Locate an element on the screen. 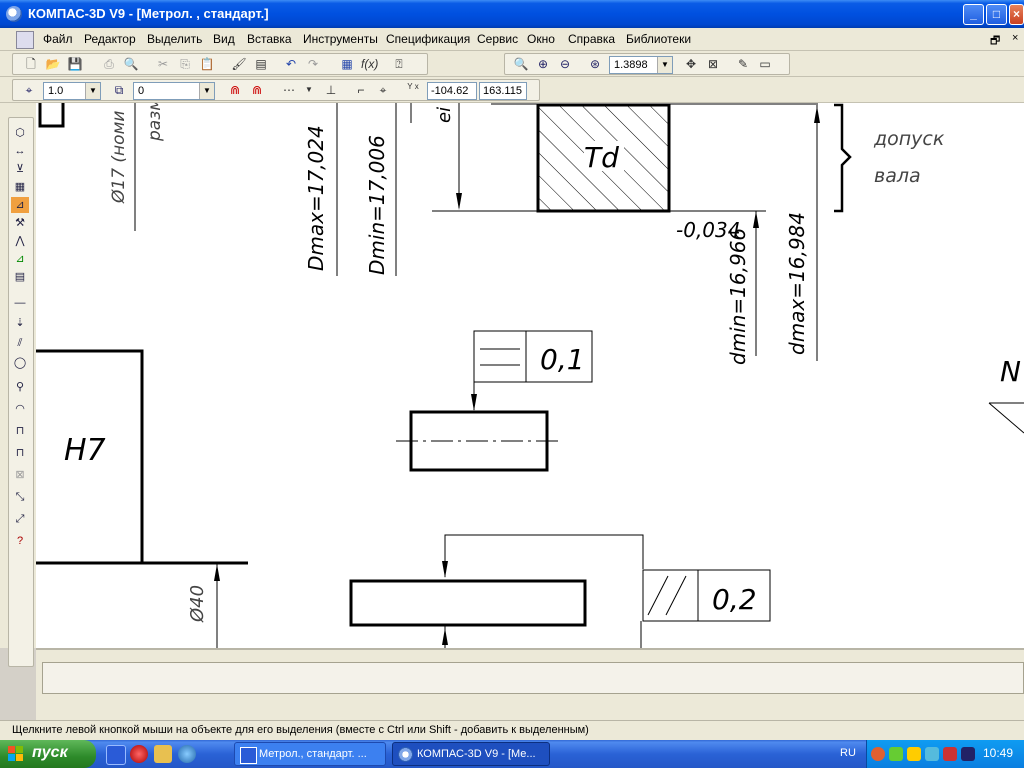  undo-icon: ↶ is located at coordinates (291, 64).